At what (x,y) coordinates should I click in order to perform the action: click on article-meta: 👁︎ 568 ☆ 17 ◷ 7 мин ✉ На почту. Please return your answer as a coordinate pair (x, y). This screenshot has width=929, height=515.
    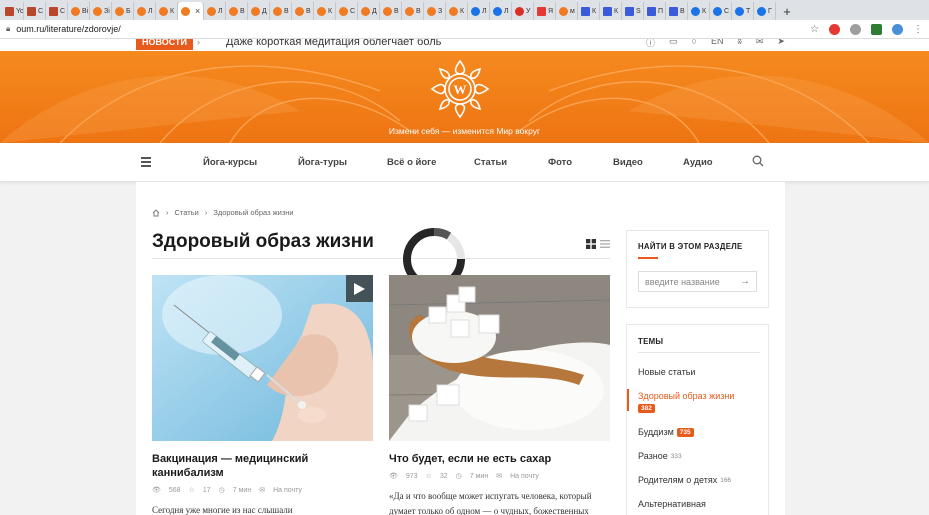
    Looking at the image, I should click on (262, 490).